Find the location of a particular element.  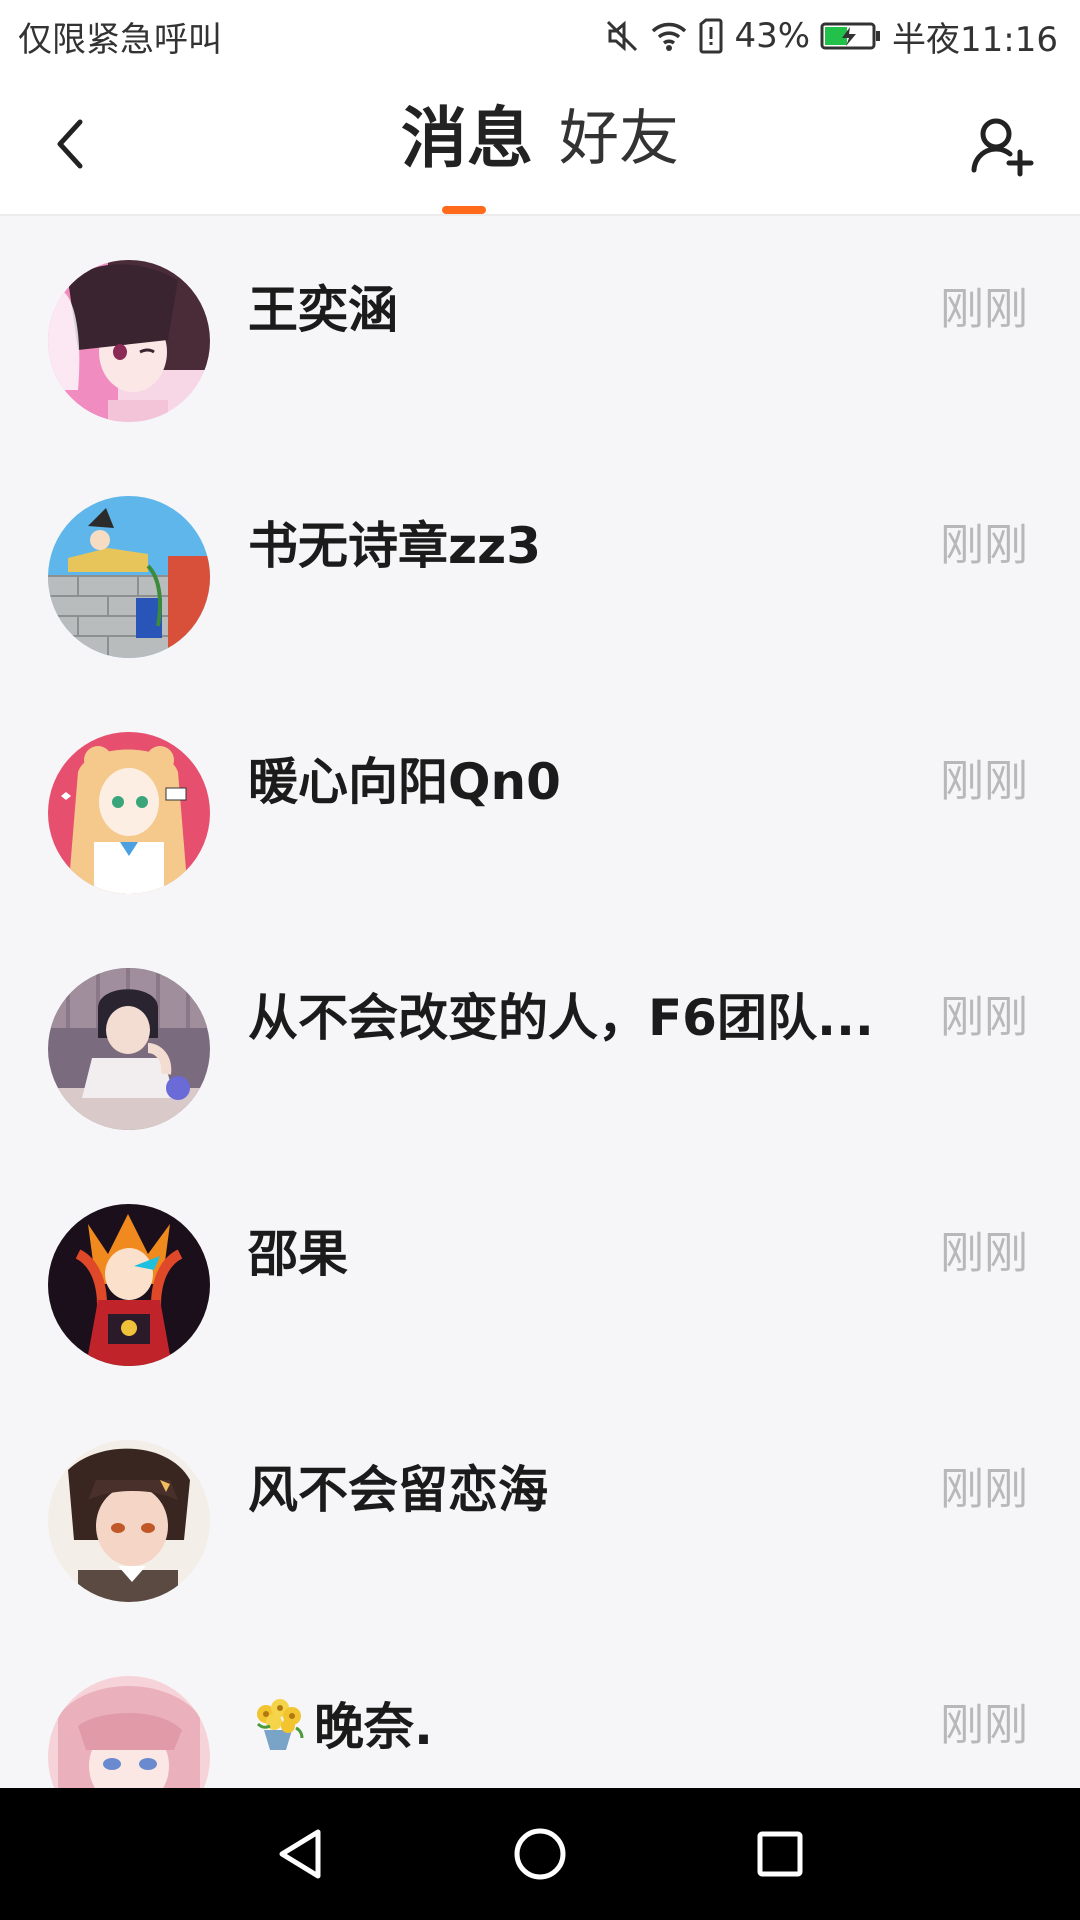

add-person-icon is located at coordinates (1002, 147).